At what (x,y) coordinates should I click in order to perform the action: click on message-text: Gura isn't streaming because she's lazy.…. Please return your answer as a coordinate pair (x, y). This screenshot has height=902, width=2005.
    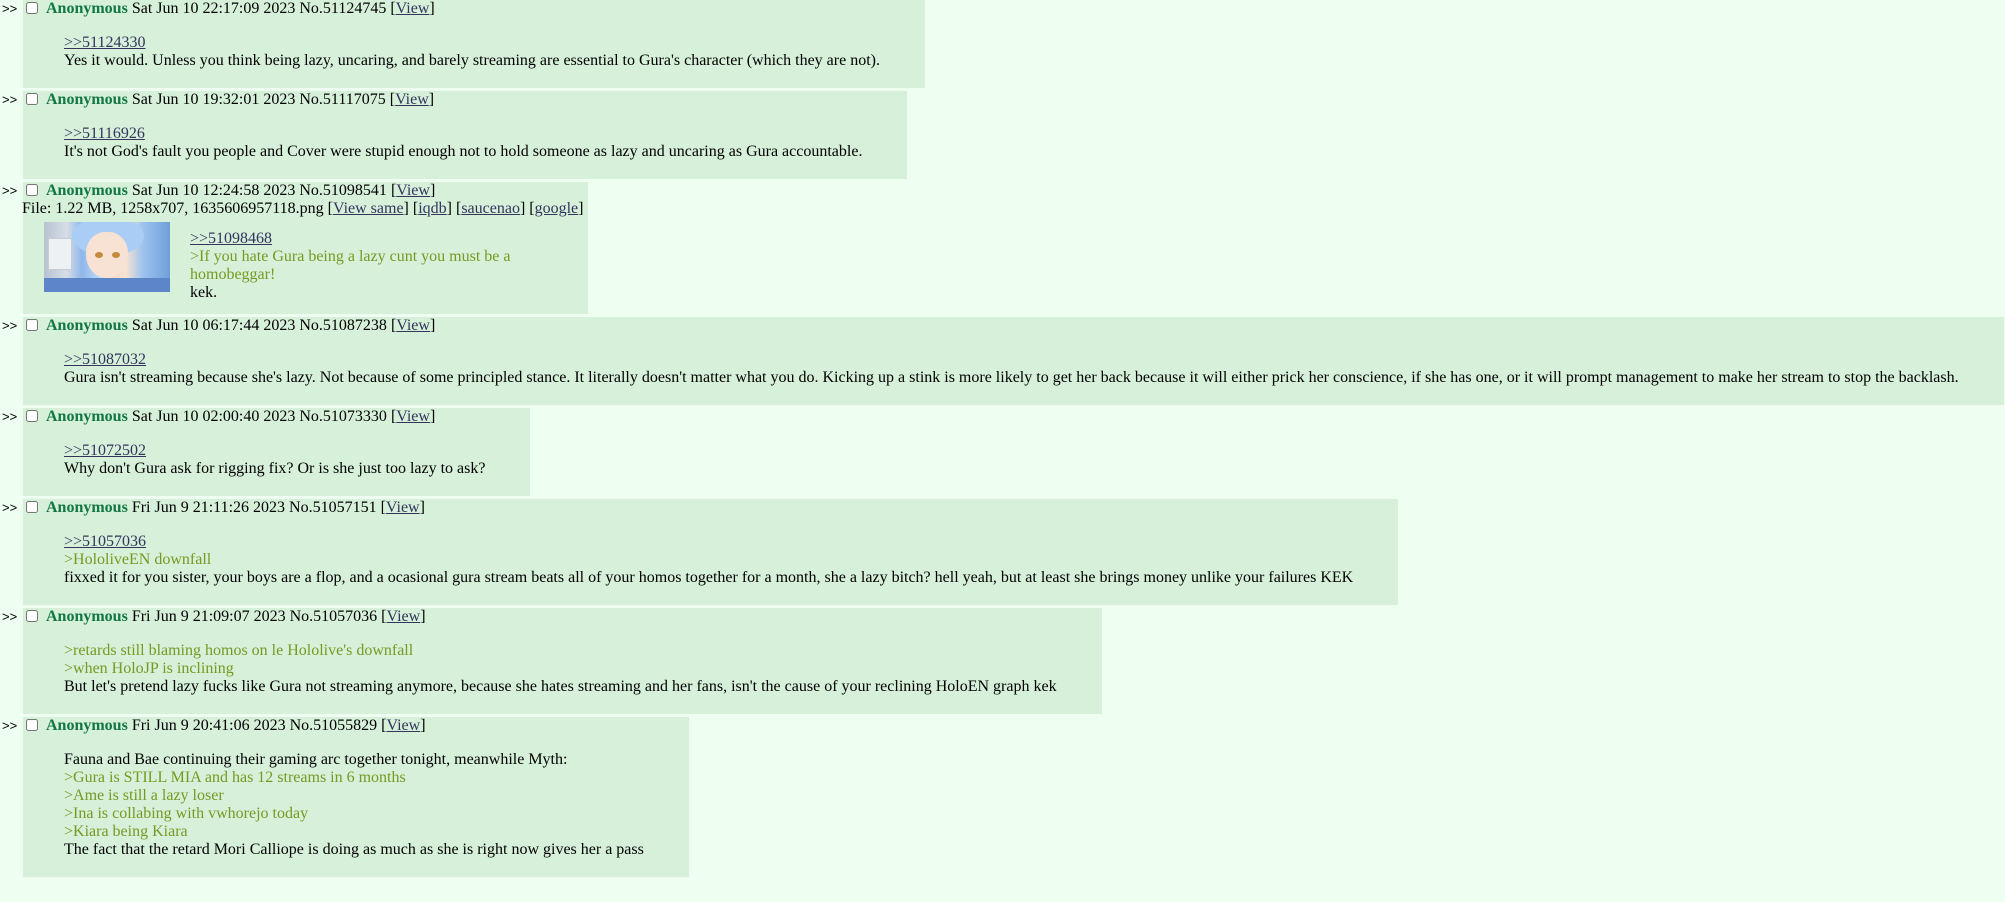
    Looking at the image, I should click on (1011, 377).